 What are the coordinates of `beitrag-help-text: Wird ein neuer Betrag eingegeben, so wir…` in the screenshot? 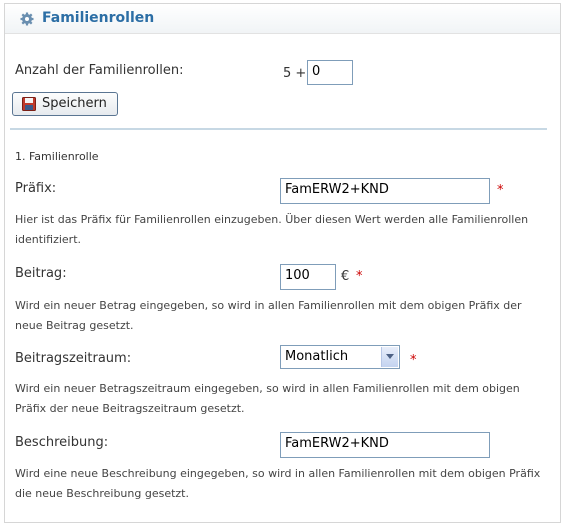 It's located at (268, 315).